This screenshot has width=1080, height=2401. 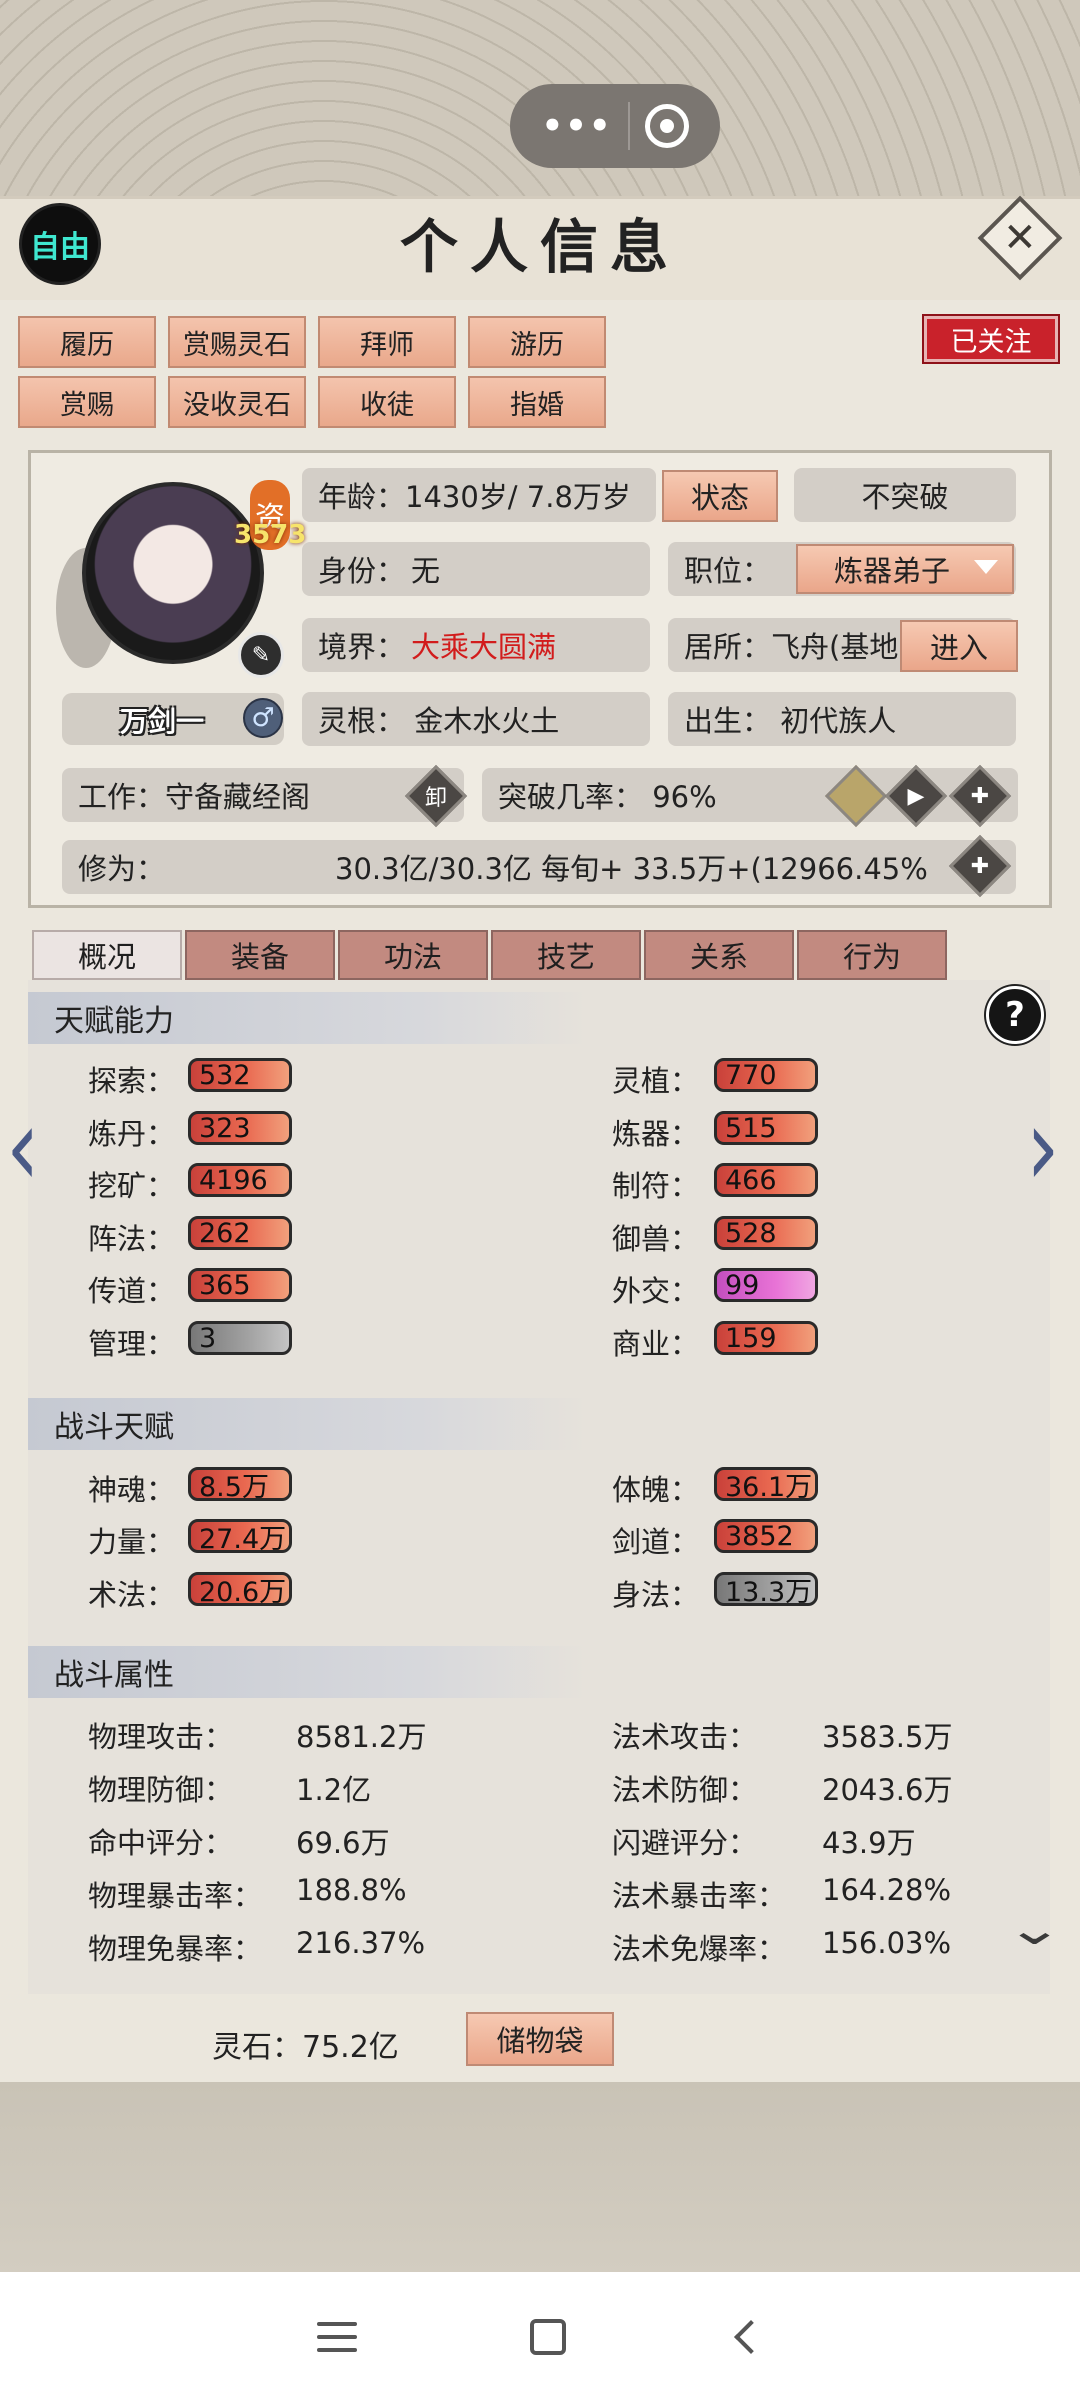 I want to click on identity-field: 身份： 无, so click(x=476, y=569).